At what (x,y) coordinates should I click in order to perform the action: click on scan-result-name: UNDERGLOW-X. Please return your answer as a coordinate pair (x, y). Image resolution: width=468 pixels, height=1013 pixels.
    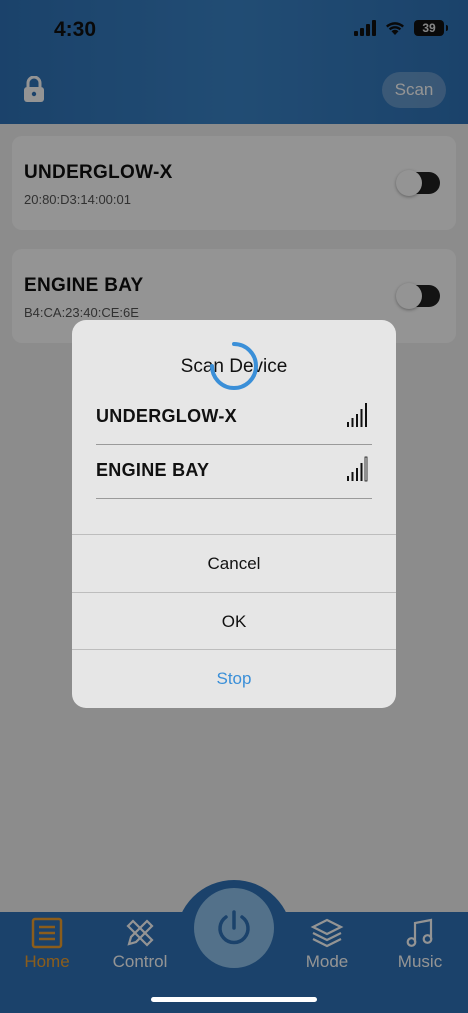
    Looking at the image, I should click on (166, 416).